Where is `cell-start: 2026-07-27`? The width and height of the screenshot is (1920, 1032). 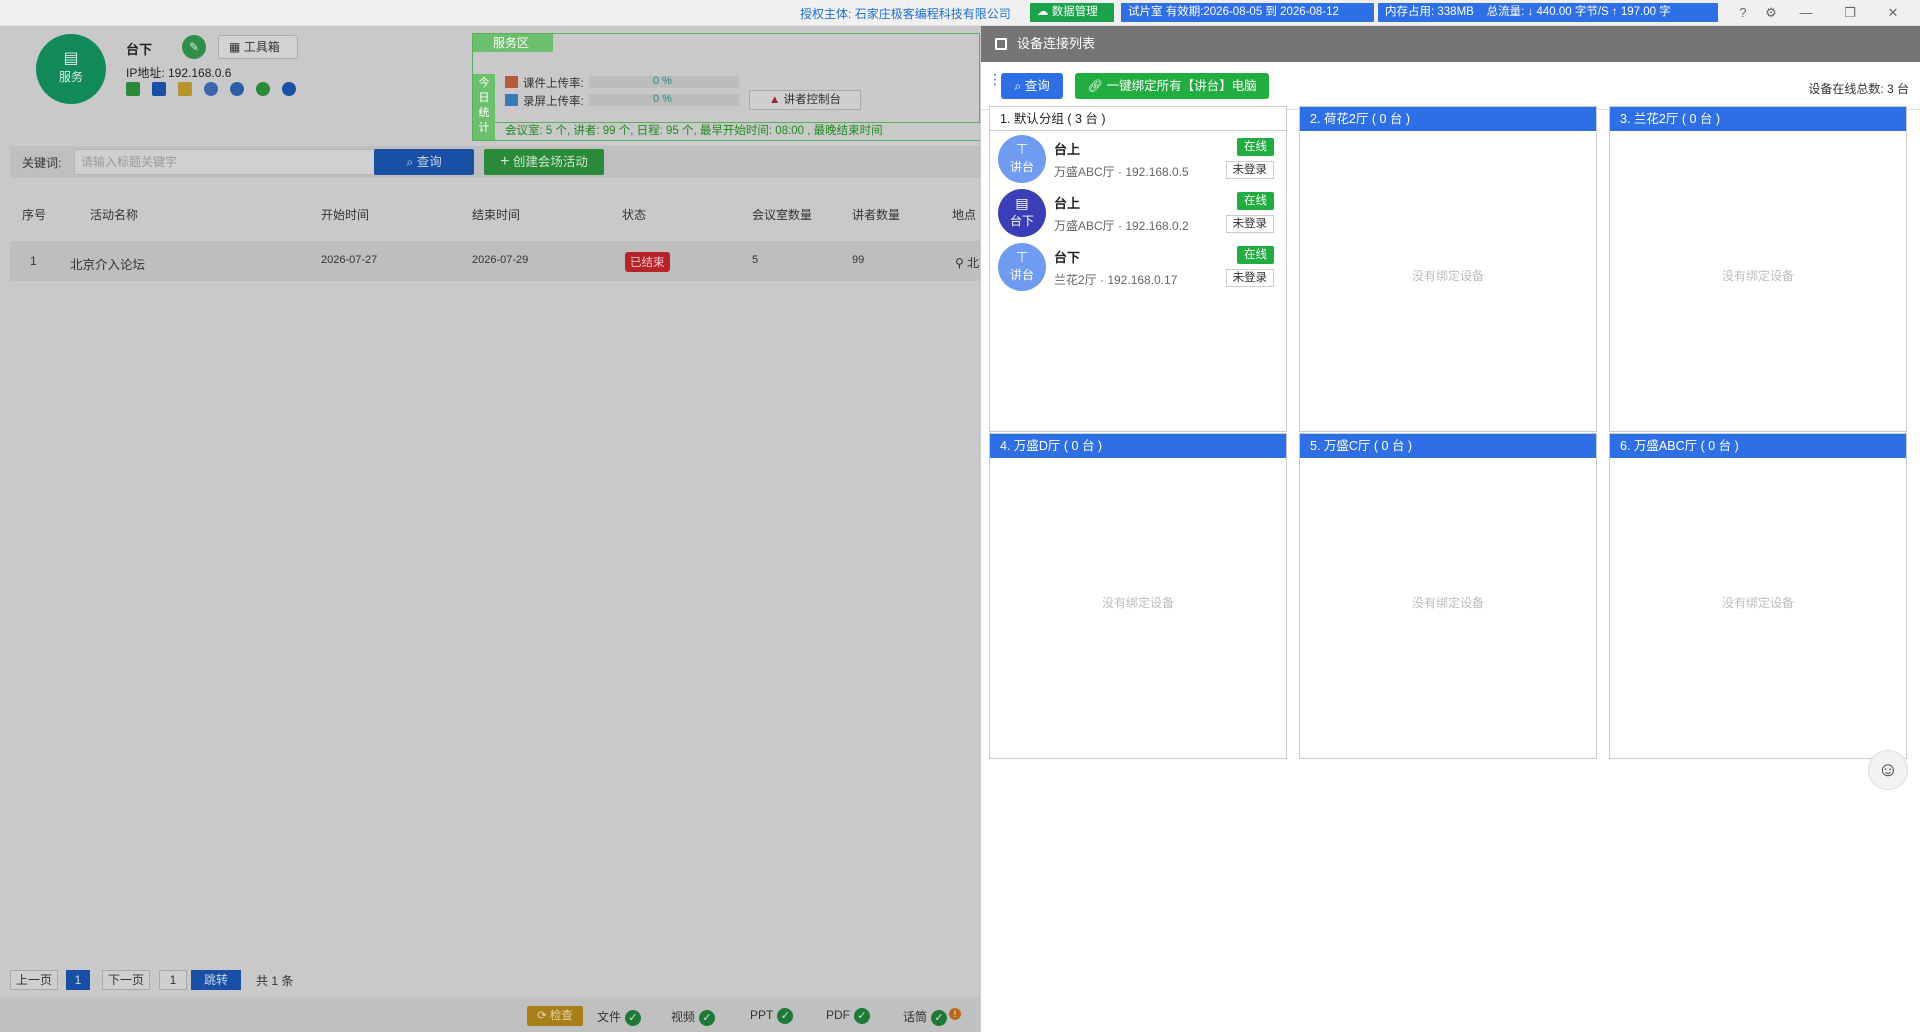 cell-start: 2026-07-27 is located at coordinates (349, 260).